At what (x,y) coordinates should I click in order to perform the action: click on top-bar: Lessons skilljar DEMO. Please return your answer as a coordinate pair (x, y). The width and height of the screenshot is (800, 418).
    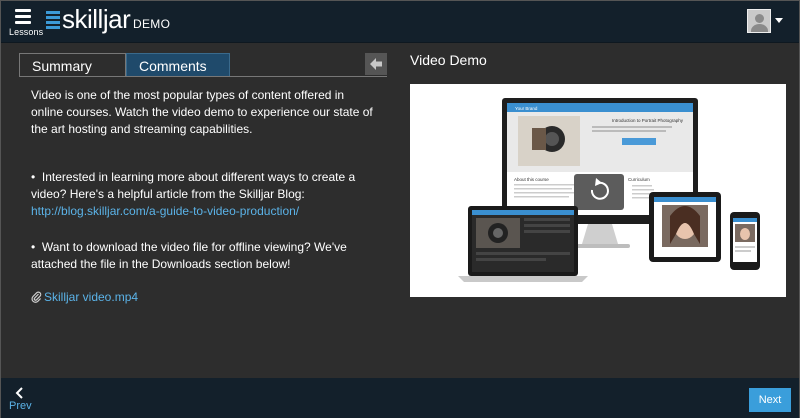
    Looking at the image, I should click on (400, 22).